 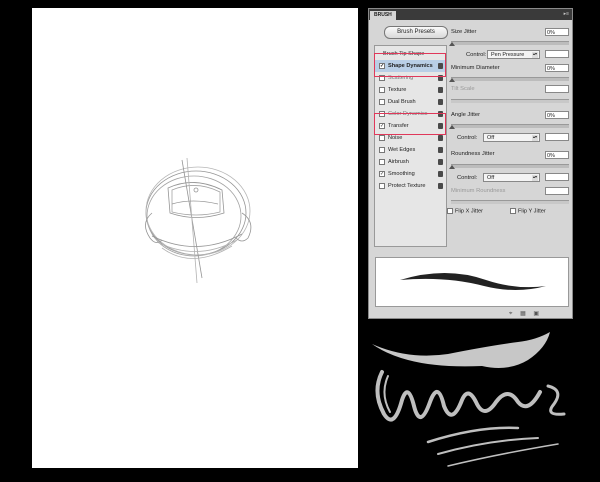 I want to click on flip-y-label: Flip Y Jitter, so click(x=532, y=211).